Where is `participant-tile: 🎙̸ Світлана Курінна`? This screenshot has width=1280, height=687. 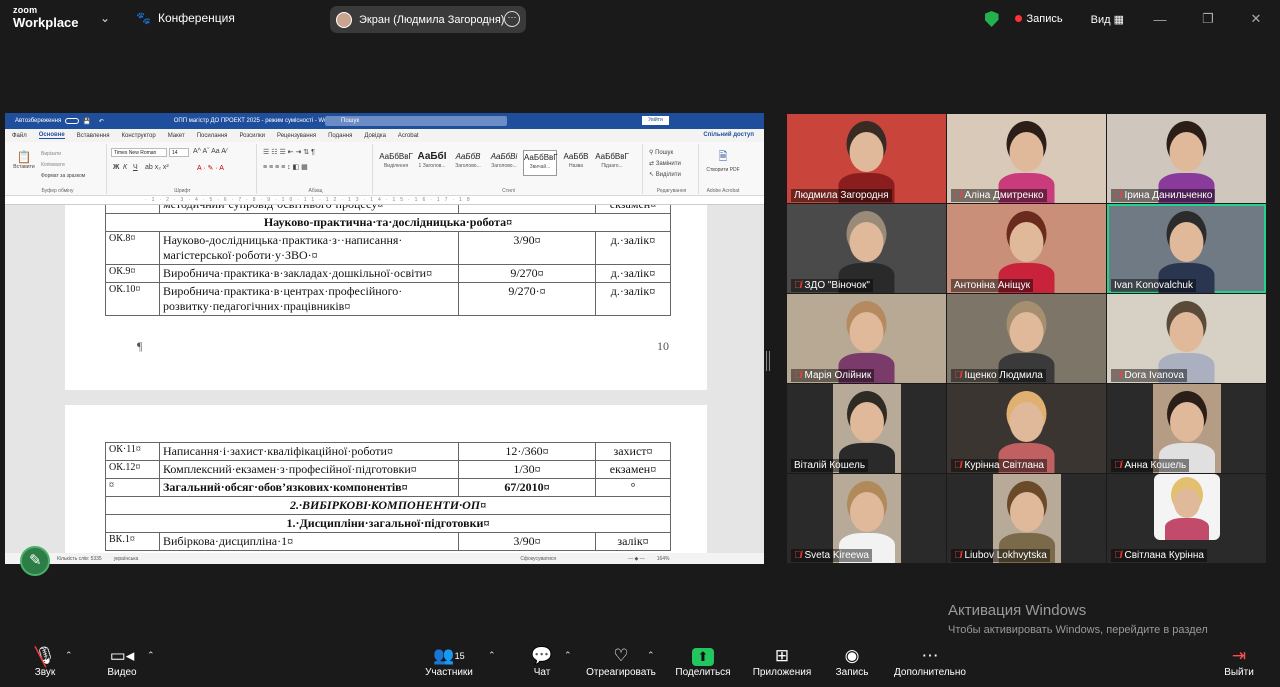
participant-tile: 🎙̸ Світлана Курінна is located at coordinates (1186, 518).